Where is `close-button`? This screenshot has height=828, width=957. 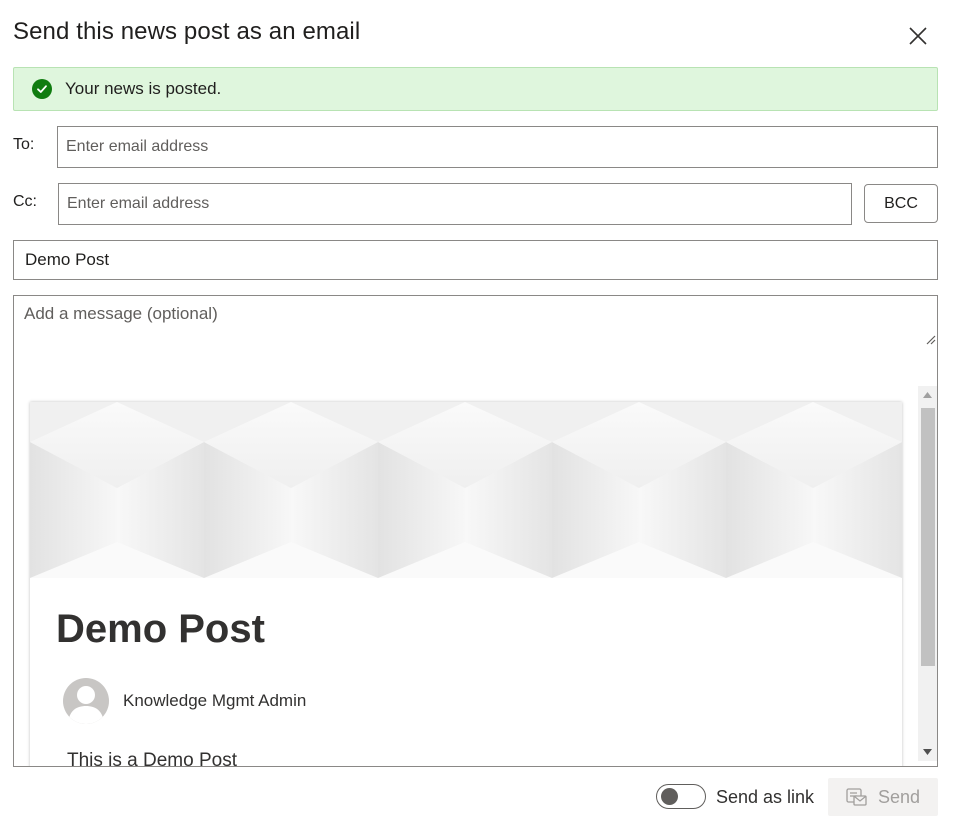
close-button is located at coordinates (918, 36).